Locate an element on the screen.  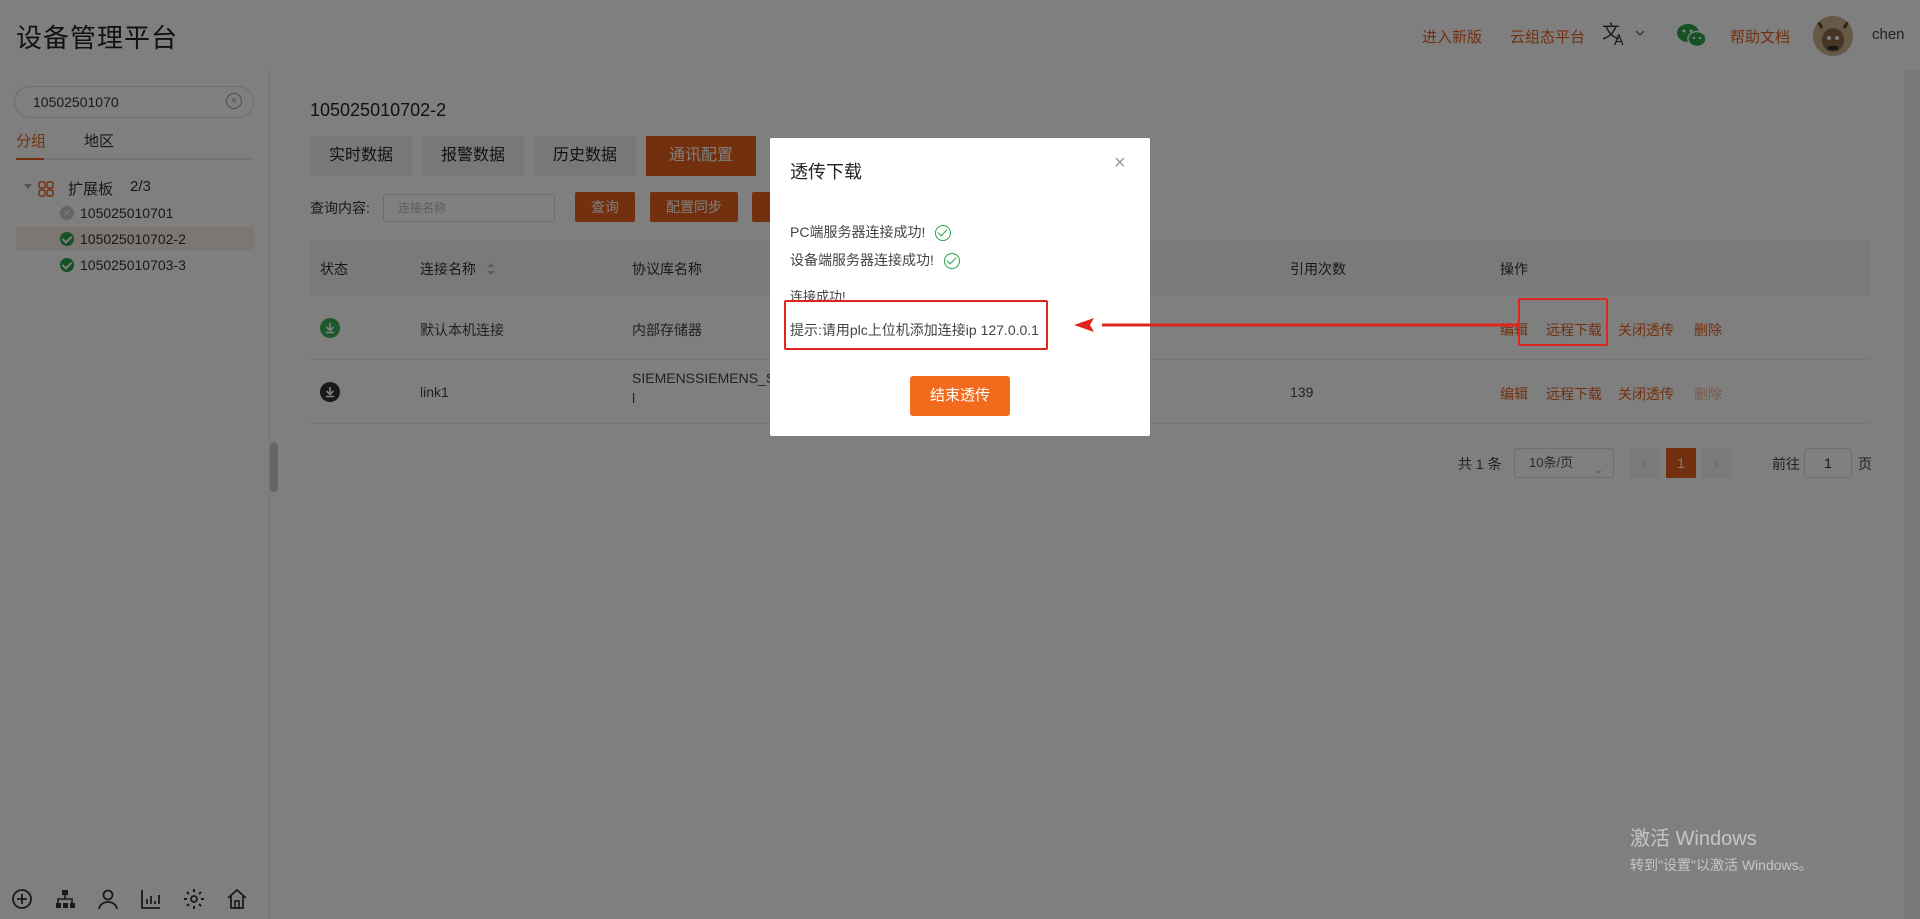
windows-activation-watermark: 激活 Windows 转到"设置"以激活 Windows。 is located at coordinates (1721, 848).